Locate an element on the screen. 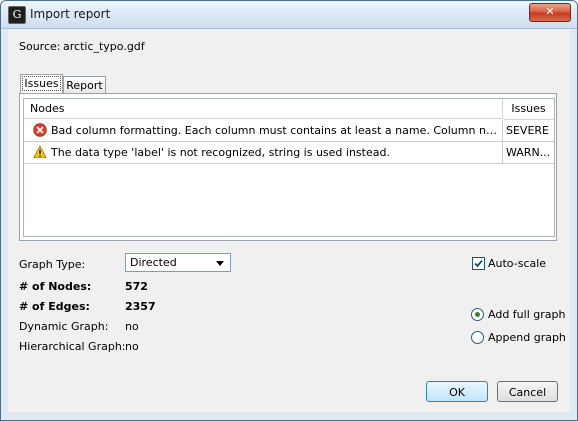  tab-report: Report is located at coordinates (84, 85).